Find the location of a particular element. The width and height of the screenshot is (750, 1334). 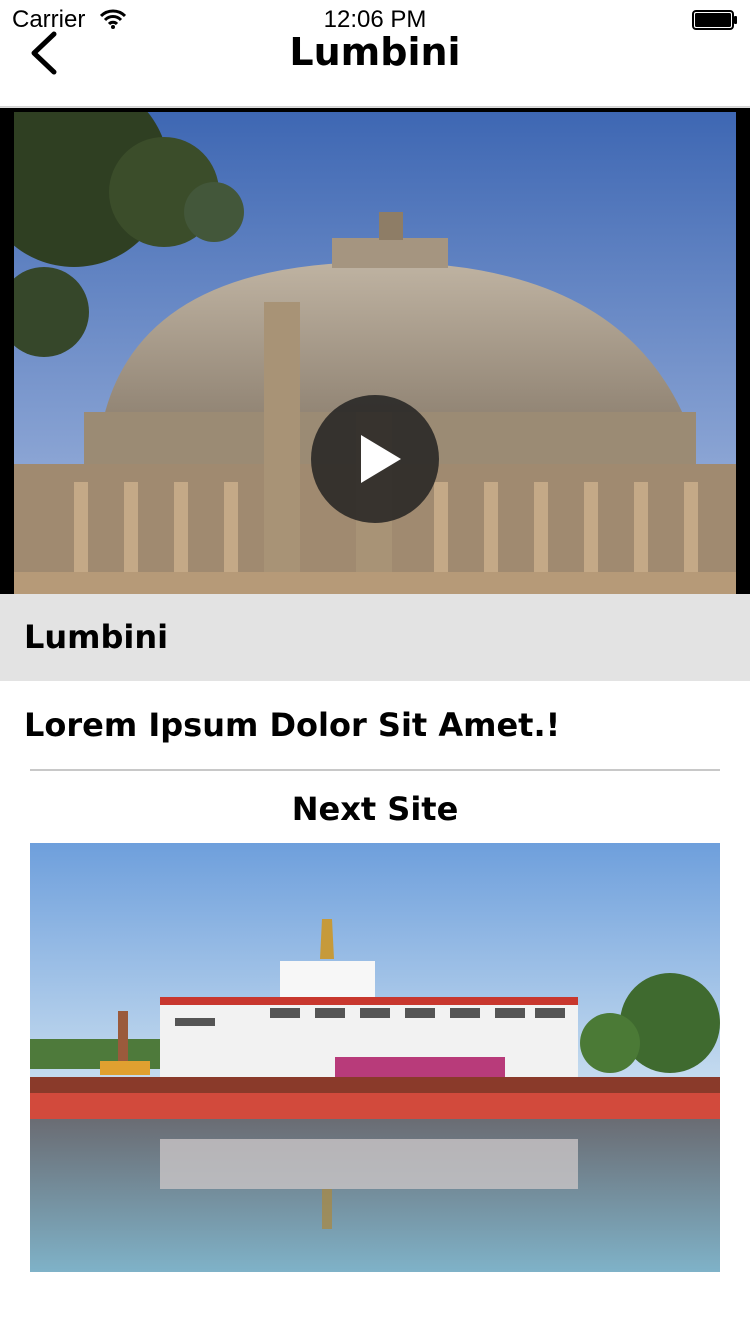

section-divider is located at coordinates (375, 770).